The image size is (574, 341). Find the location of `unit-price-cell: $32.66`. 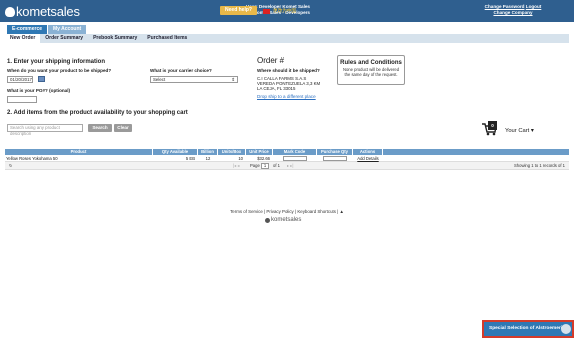

unit-price-cell: $32.66 is located at coordinates (263, 158).